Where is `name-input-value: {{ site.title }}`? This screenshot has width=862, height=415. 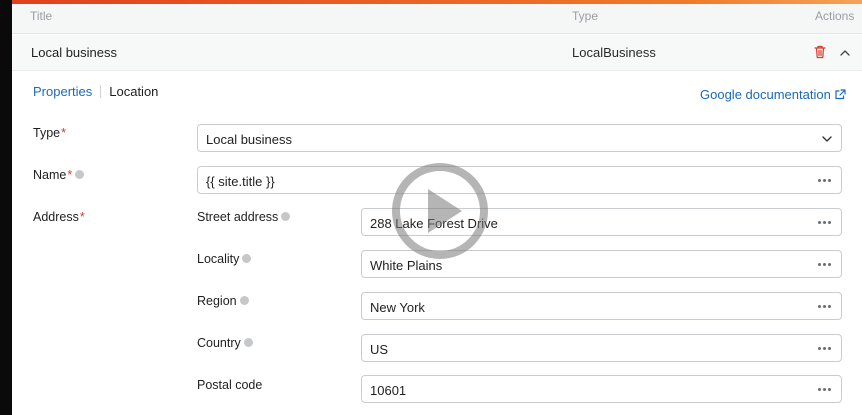
name-input-value: {{ site.title }} is located at coordinates (240, 181).